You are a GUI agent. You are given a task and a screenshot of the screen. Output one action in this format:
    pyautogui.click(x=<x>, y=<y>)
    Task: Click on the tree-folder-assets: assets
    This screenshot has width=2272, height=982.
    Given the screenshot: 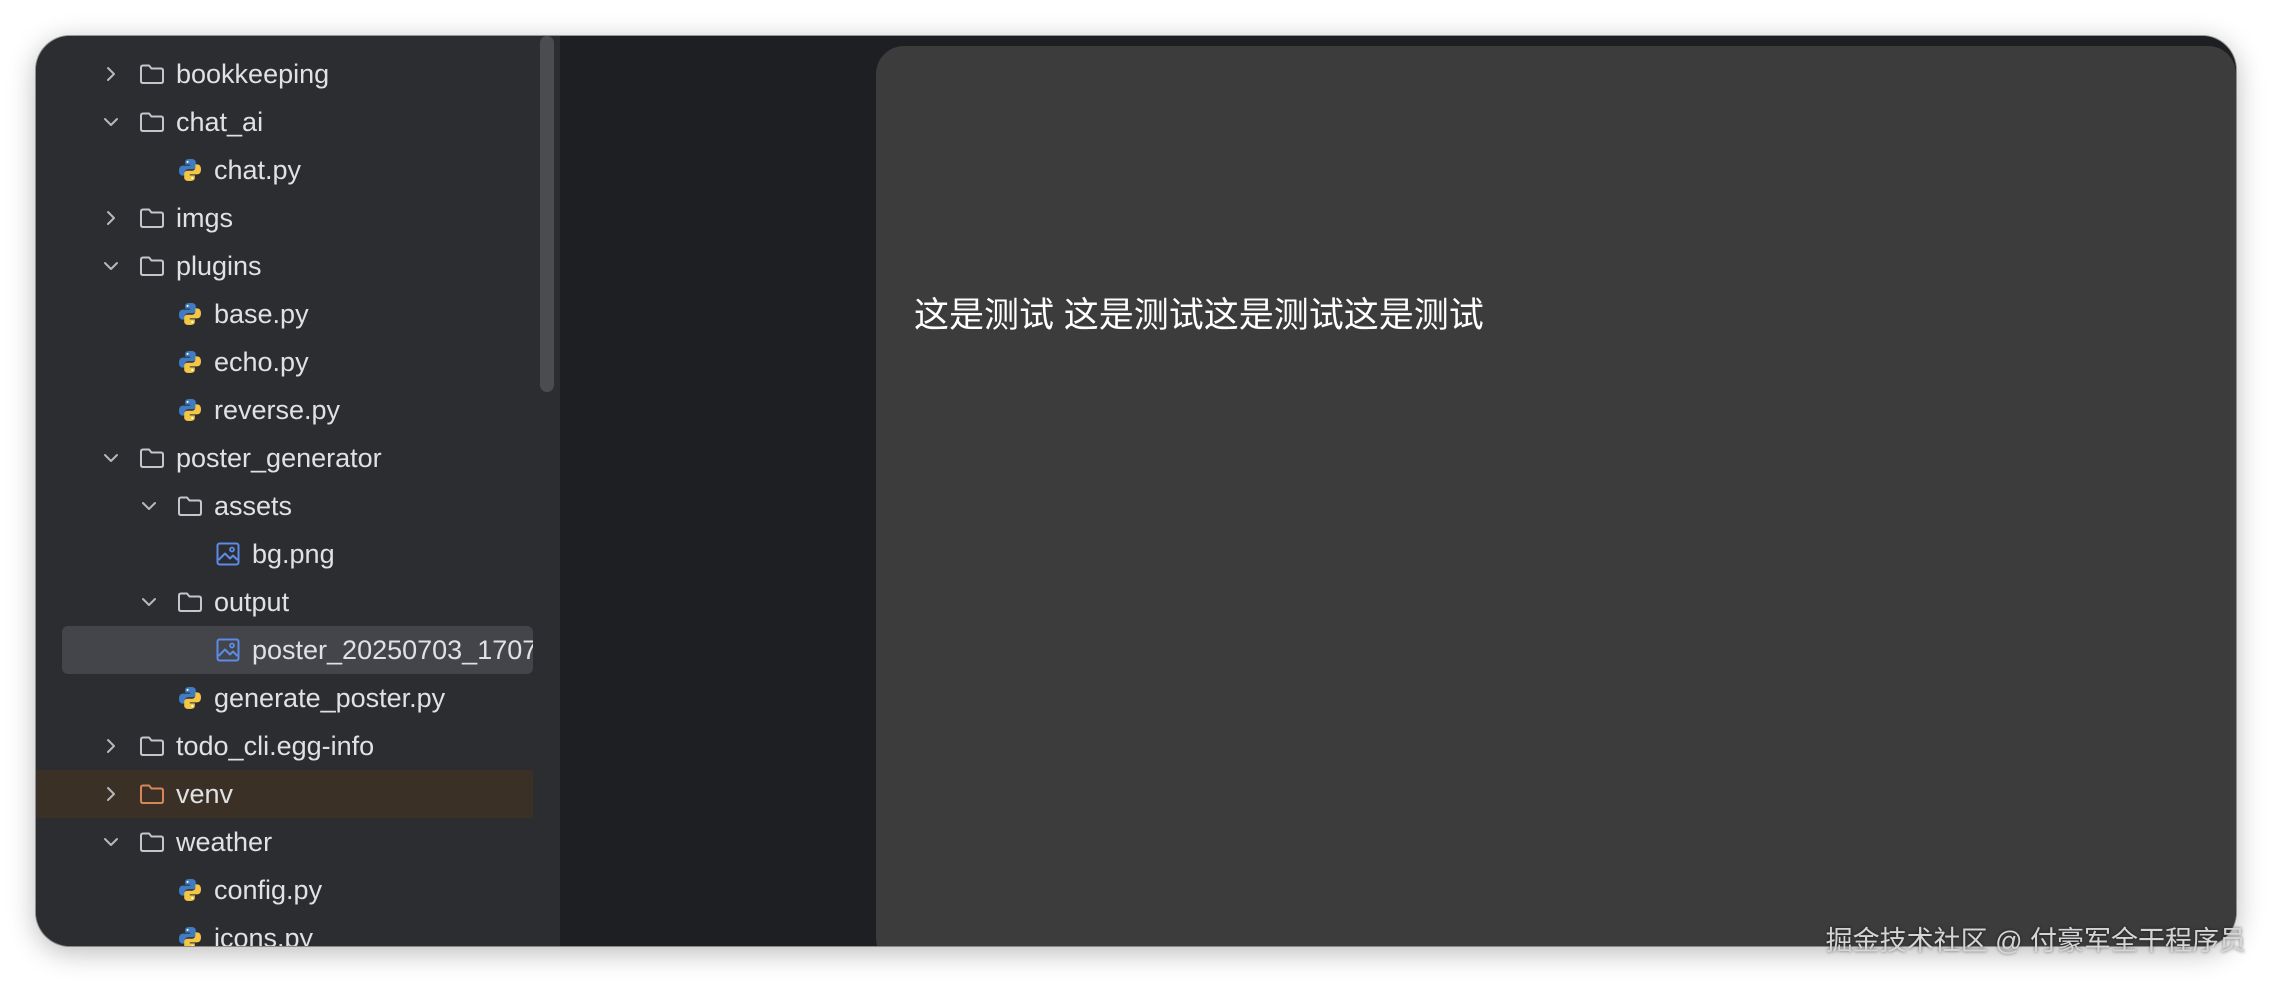 What is the action you would take?
    pyautogui.click(x=284, y=506)
    